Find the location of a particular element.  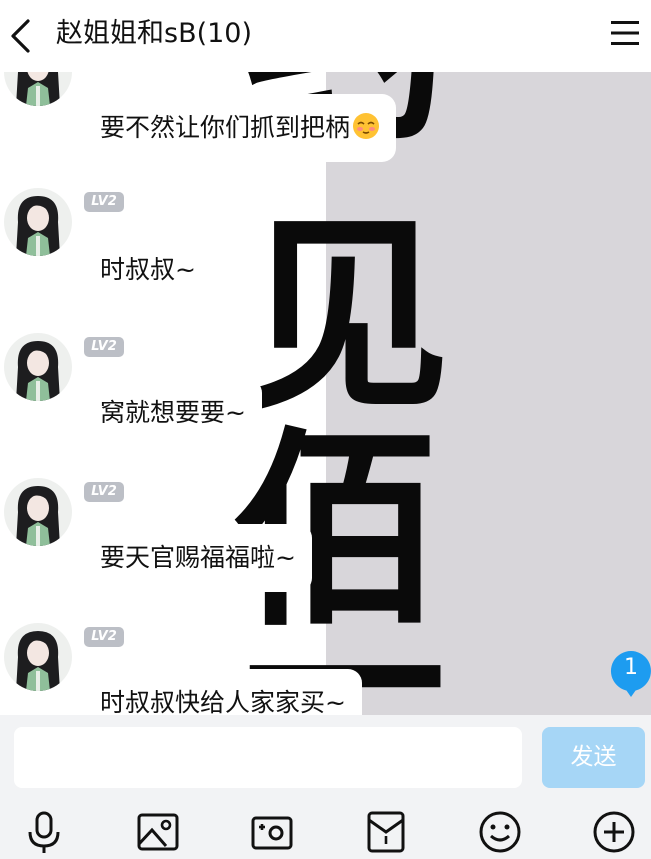

chevron-left-icon is located at coordinates (20, 36).